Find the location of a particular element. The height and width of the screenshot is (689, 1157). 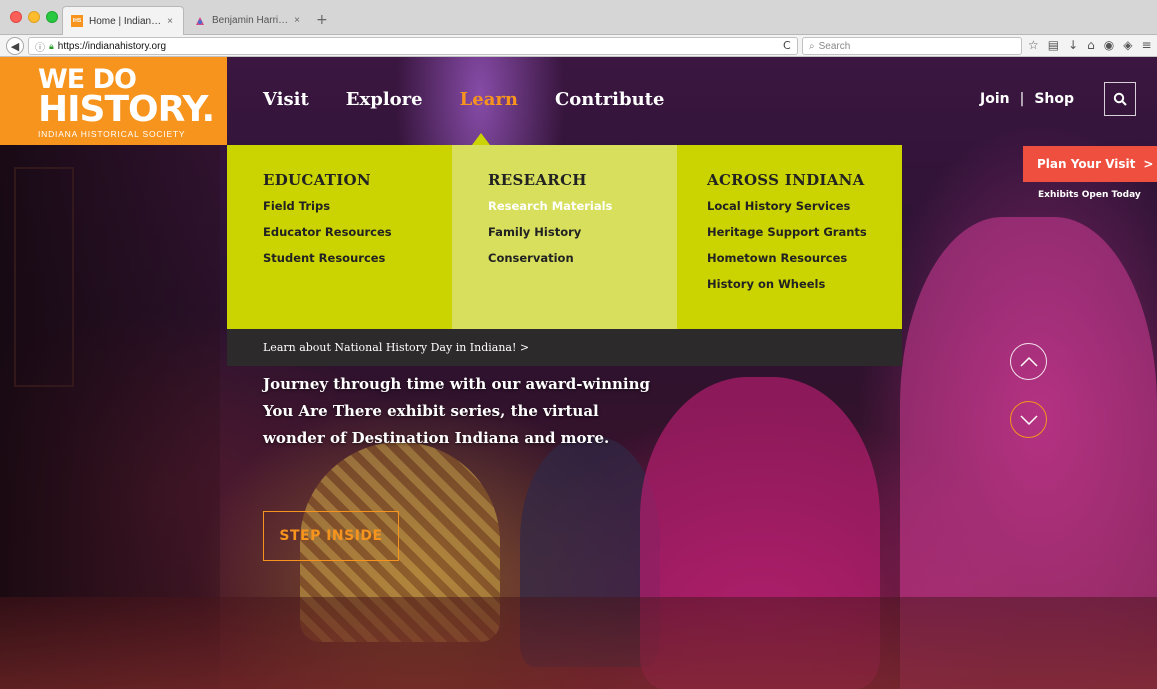

download-icon: ↓ is located at coordinates (1073, 45).